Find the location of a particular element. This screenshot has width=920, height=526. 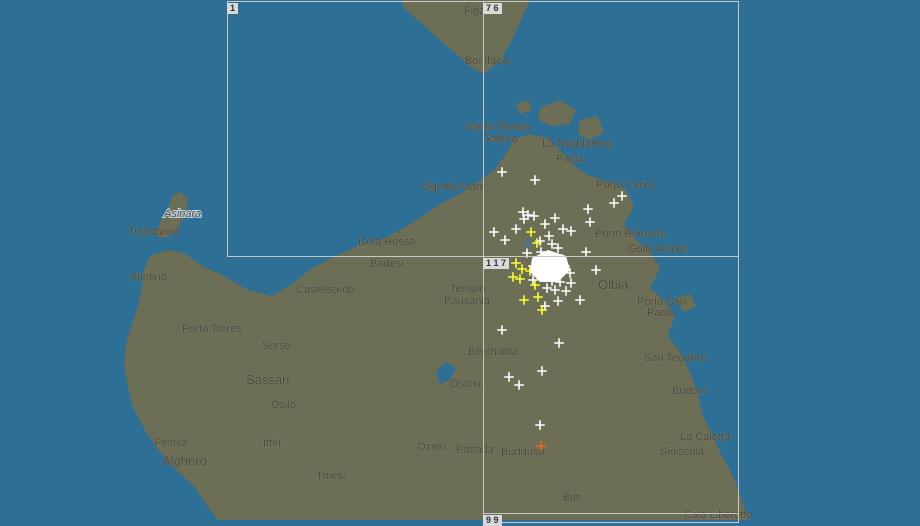

label-thiesi: Thiesi is located at coordinates (330, 476).